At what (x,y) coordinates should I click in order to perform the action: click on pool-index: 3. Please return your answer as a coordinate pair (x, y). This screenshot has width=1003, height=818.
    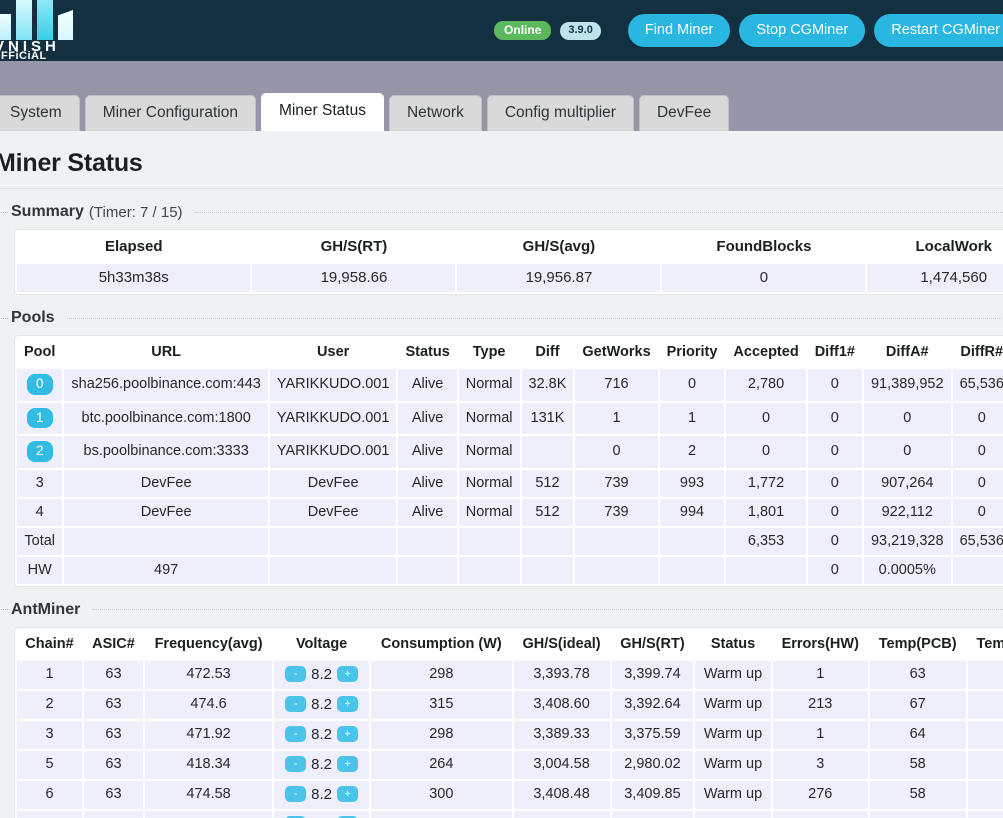
    Looking at the image, I should click on (40, 483).